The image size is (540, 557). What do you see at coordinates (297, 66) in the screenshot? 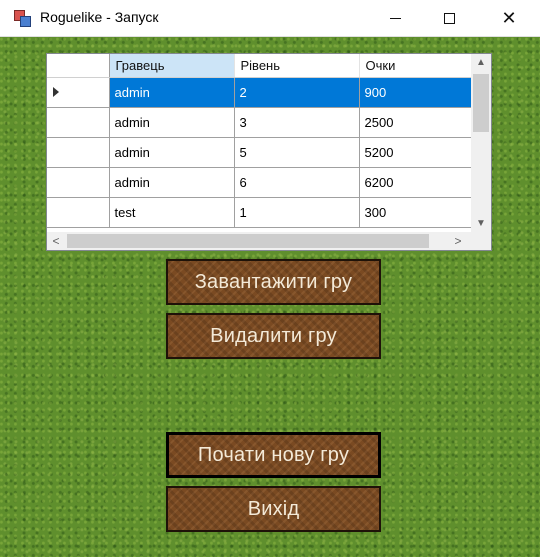
I see `column-header-level: Рівень` at bounding box center [297, 66].